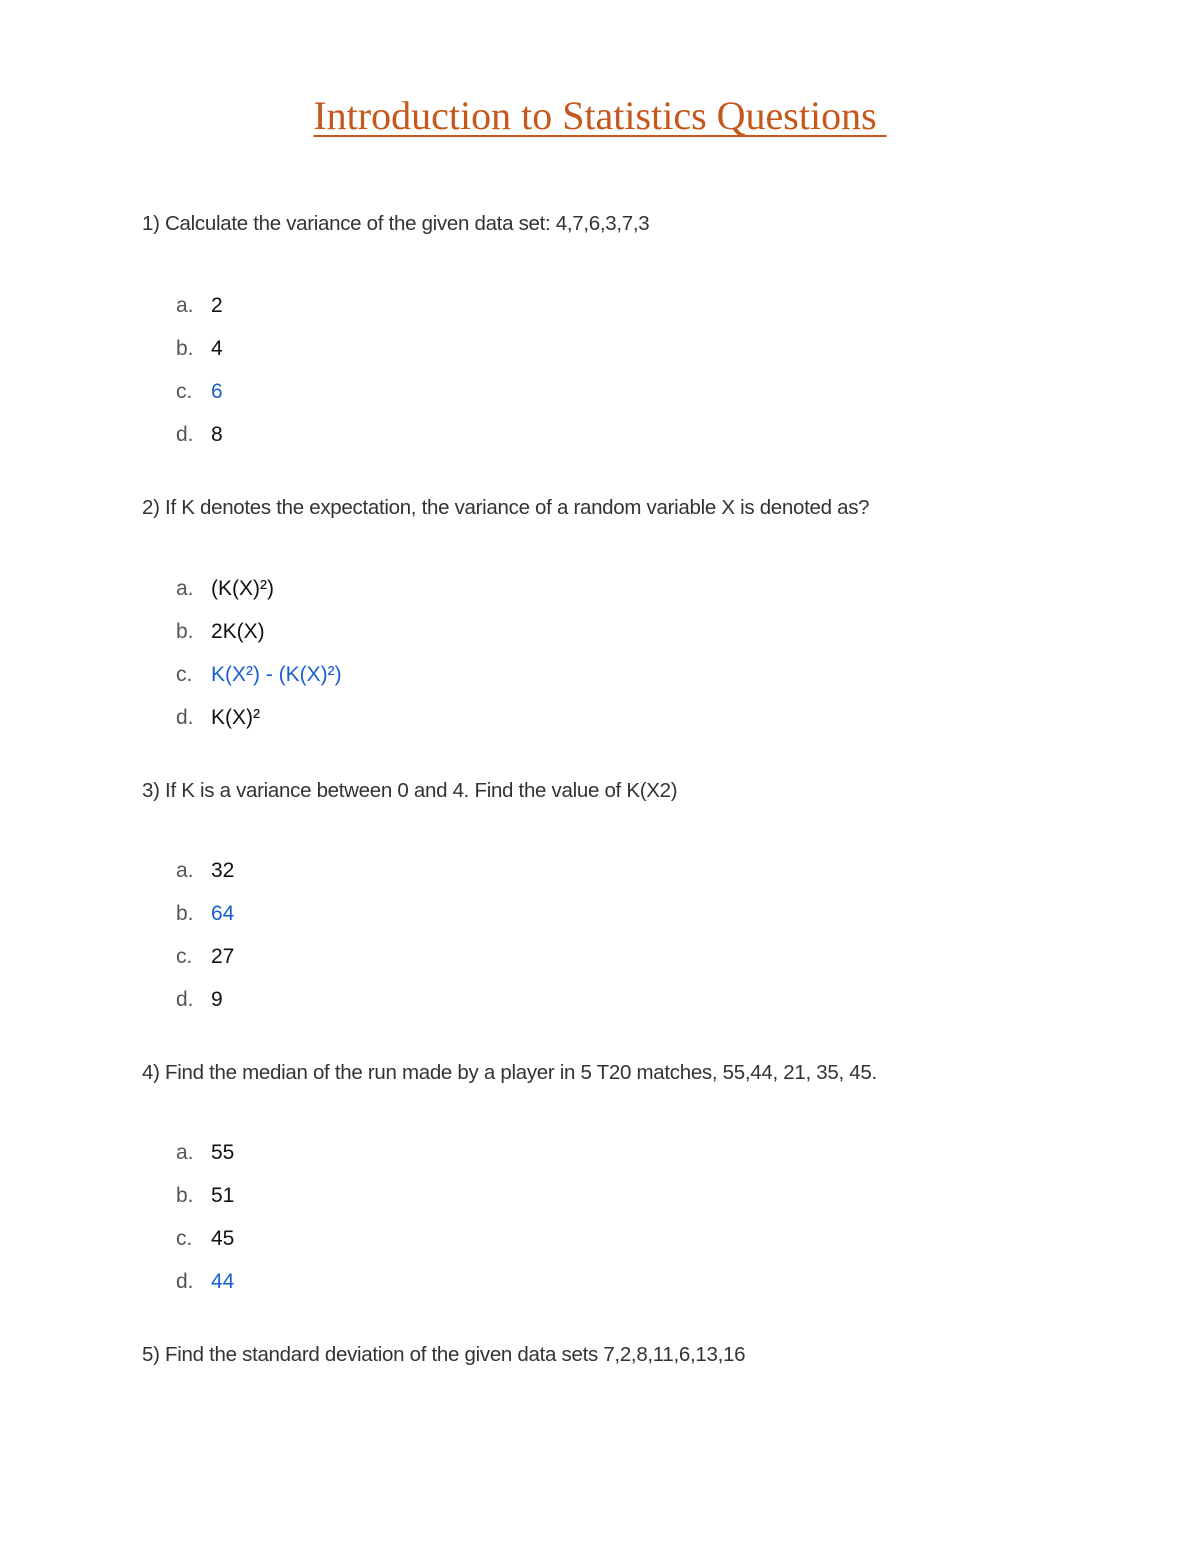  Describe the element at coordinates (242, 588) in the screenshot. I see `option-value: (K(X)²)` at that location.